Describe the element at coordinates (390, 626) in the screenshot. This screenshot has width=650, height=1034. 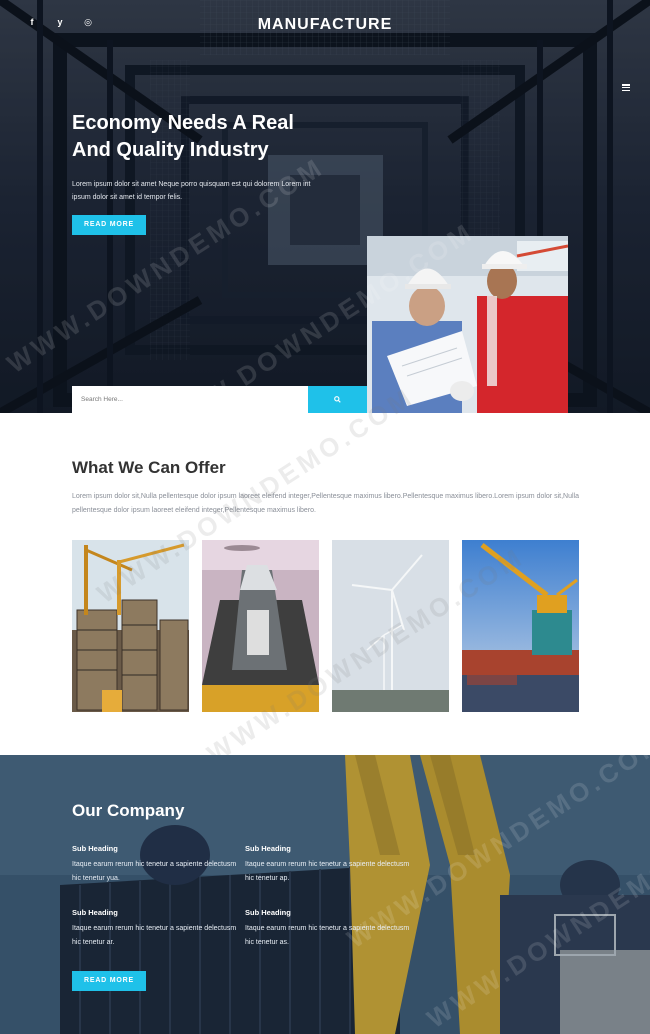
I see `offer-card-wind` at that location.